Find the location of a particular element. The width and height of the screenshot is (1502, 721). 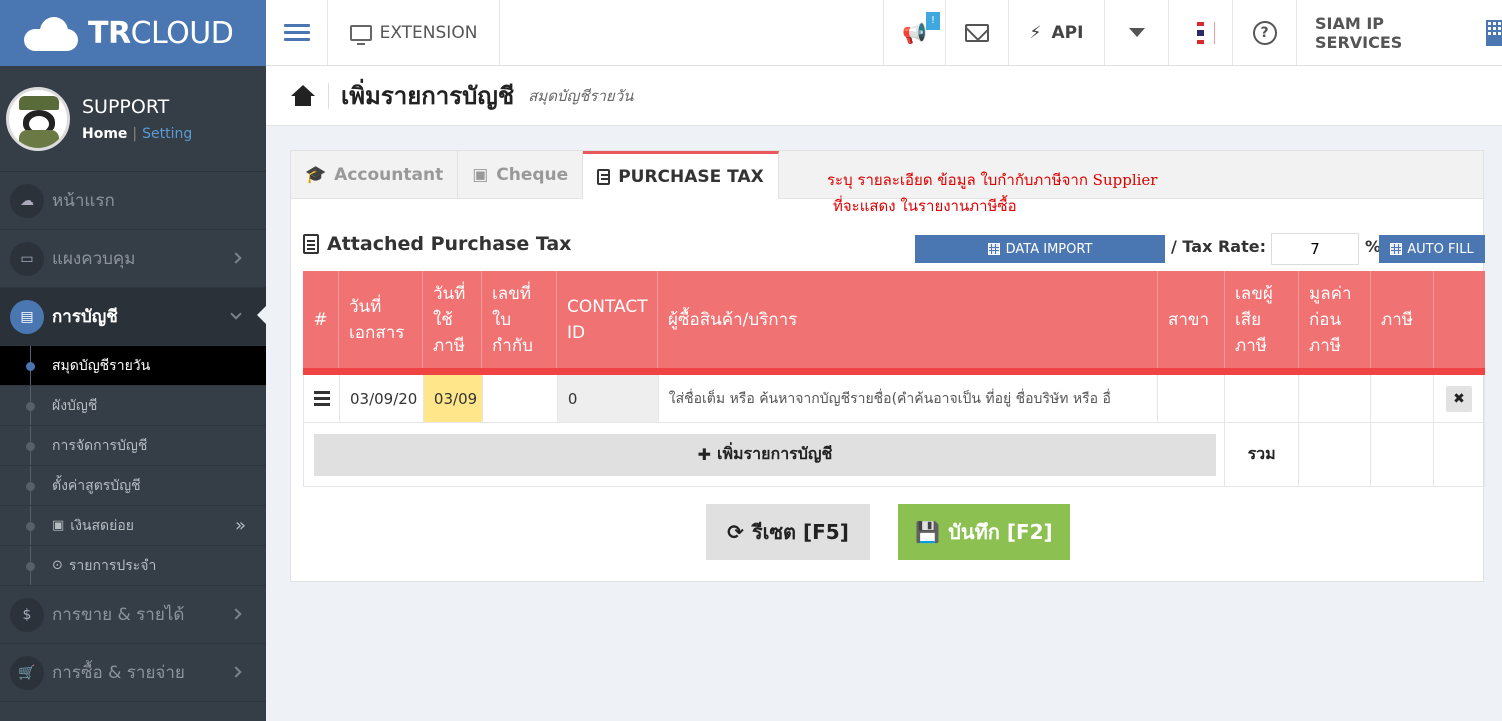

cloud-logo-icon is located at coordinates (52, 33).